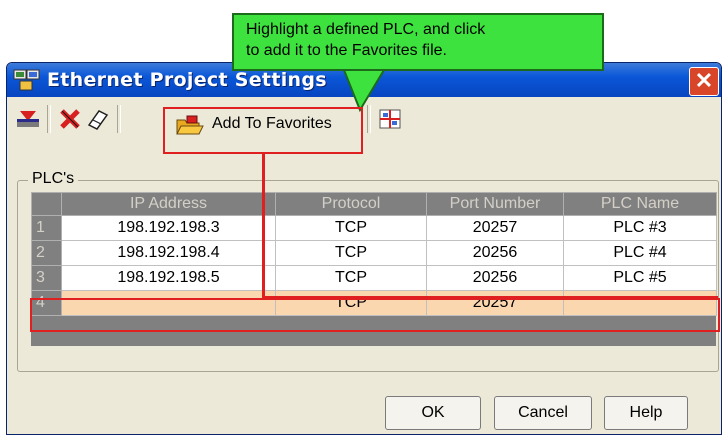  I want to click on eraser-icon, so click(98, 119).